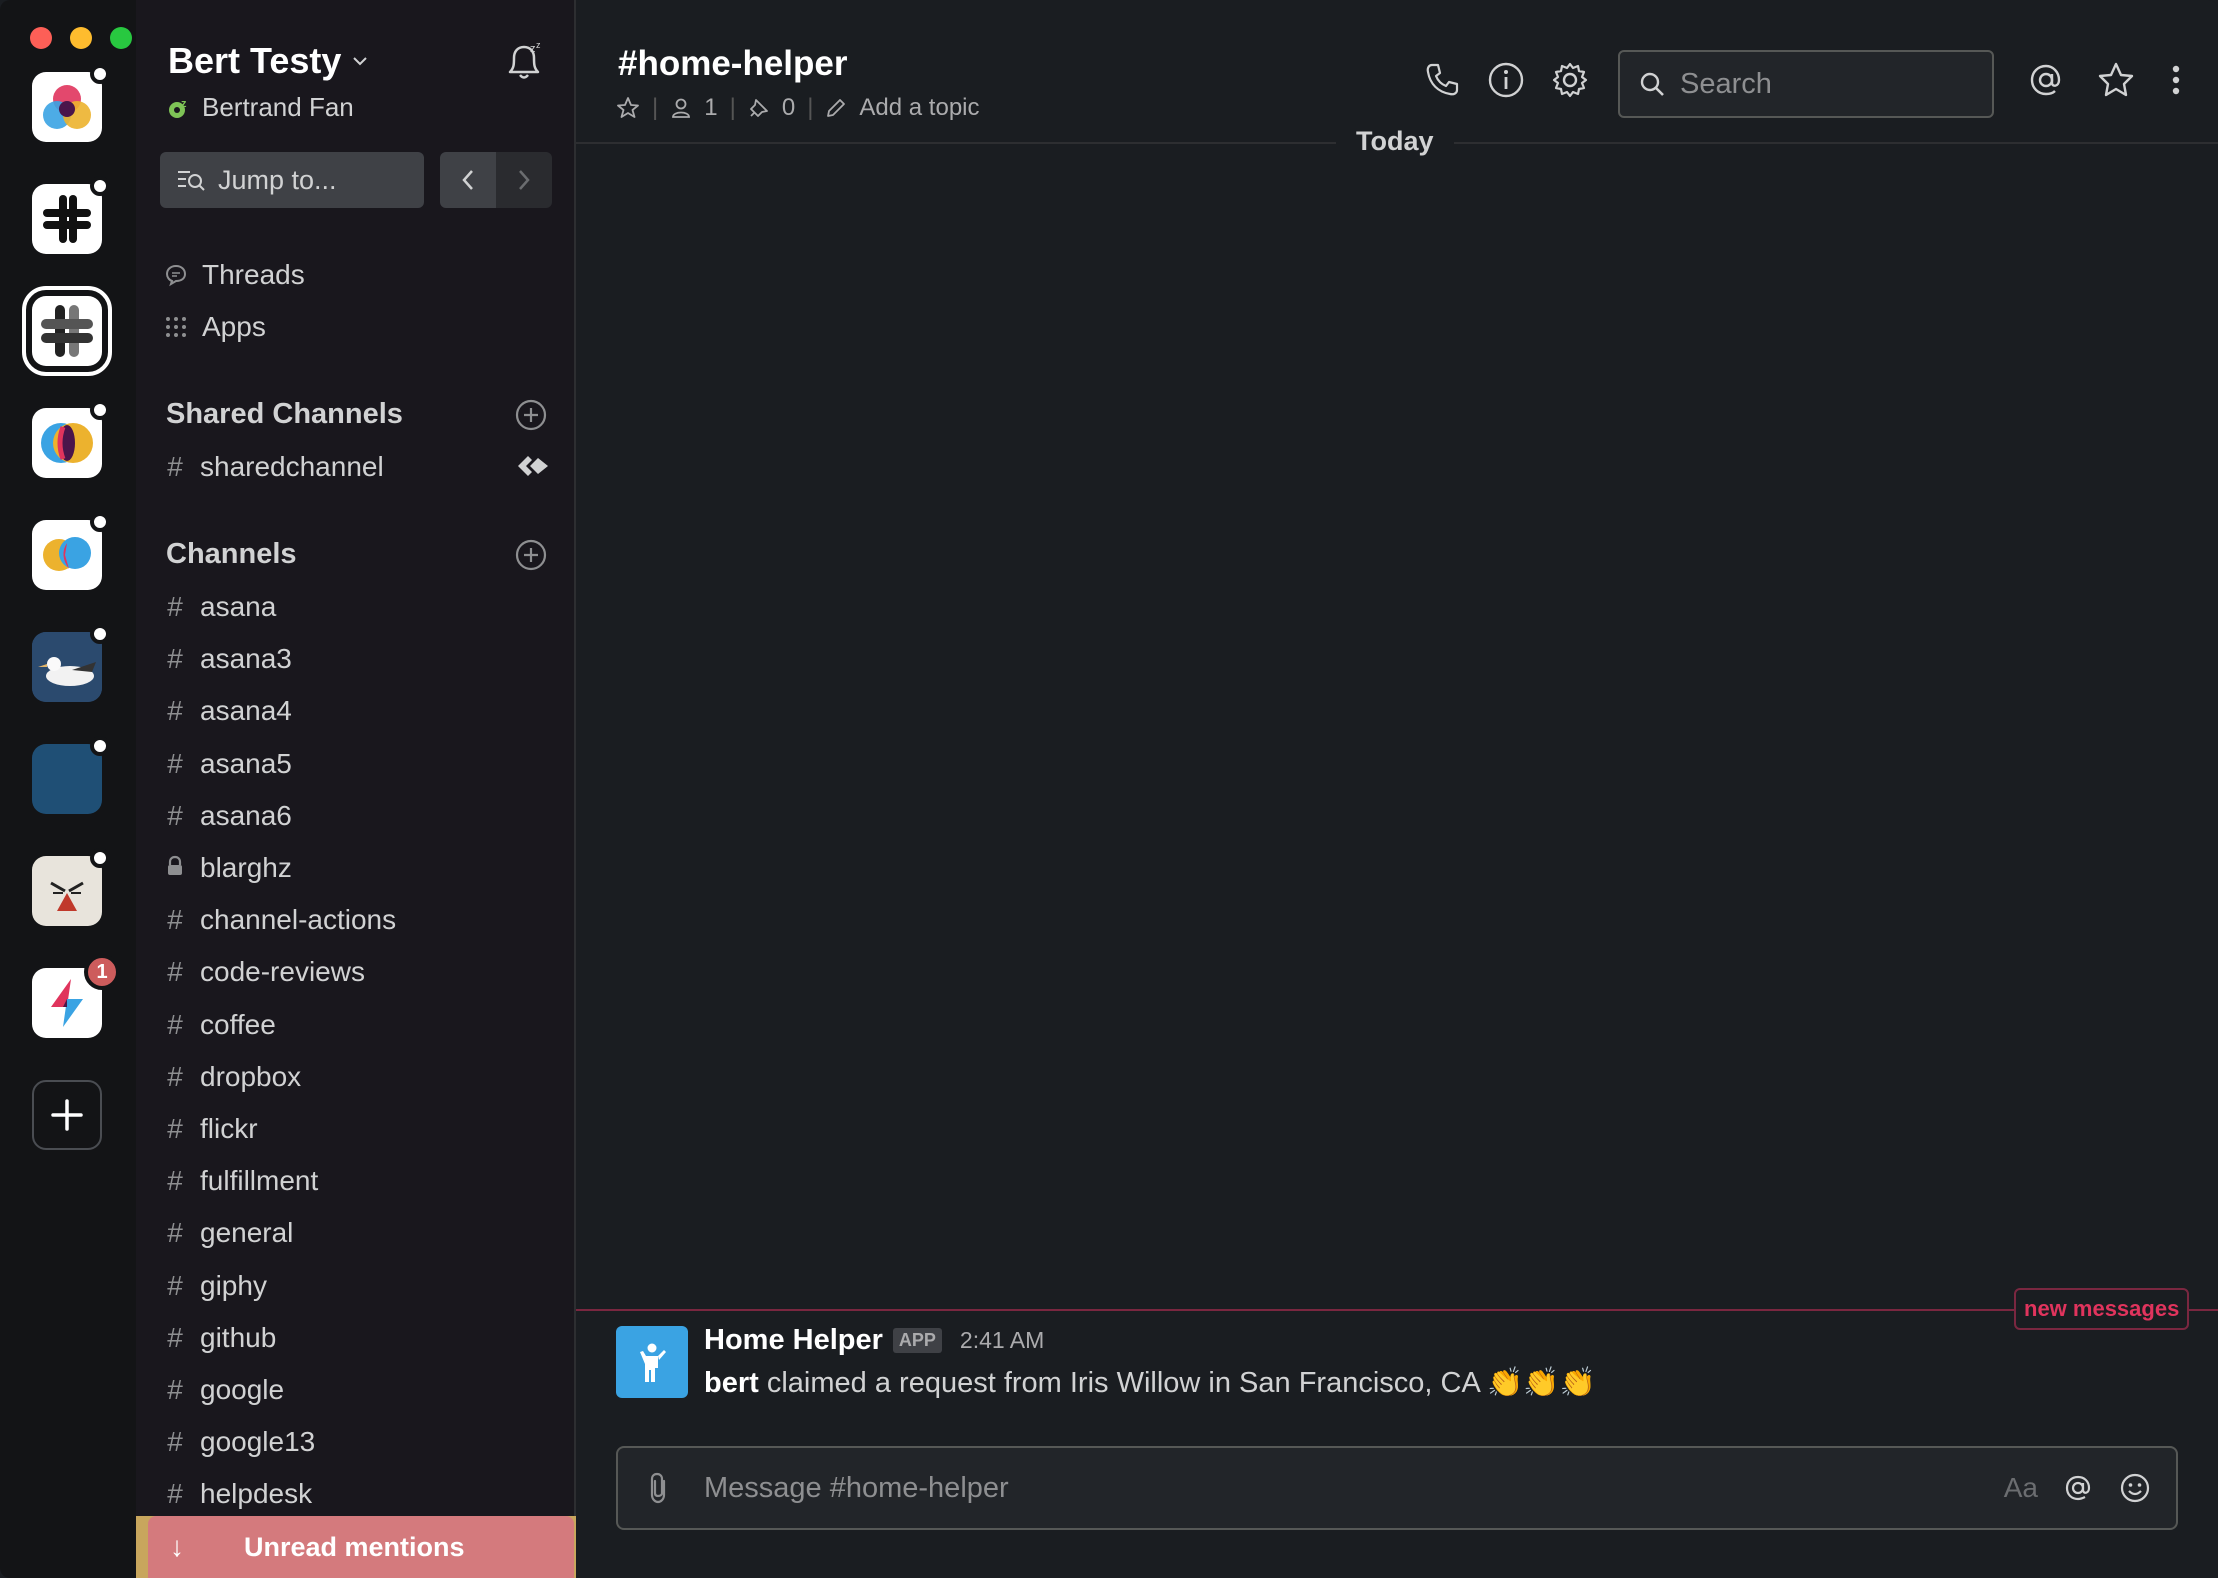 This screenshot has height=1578, width=2218. What do you see at coordinates (2116, 80) in the screenshot?
I see `starred-items-icon` at bounding box center [2116, 80].